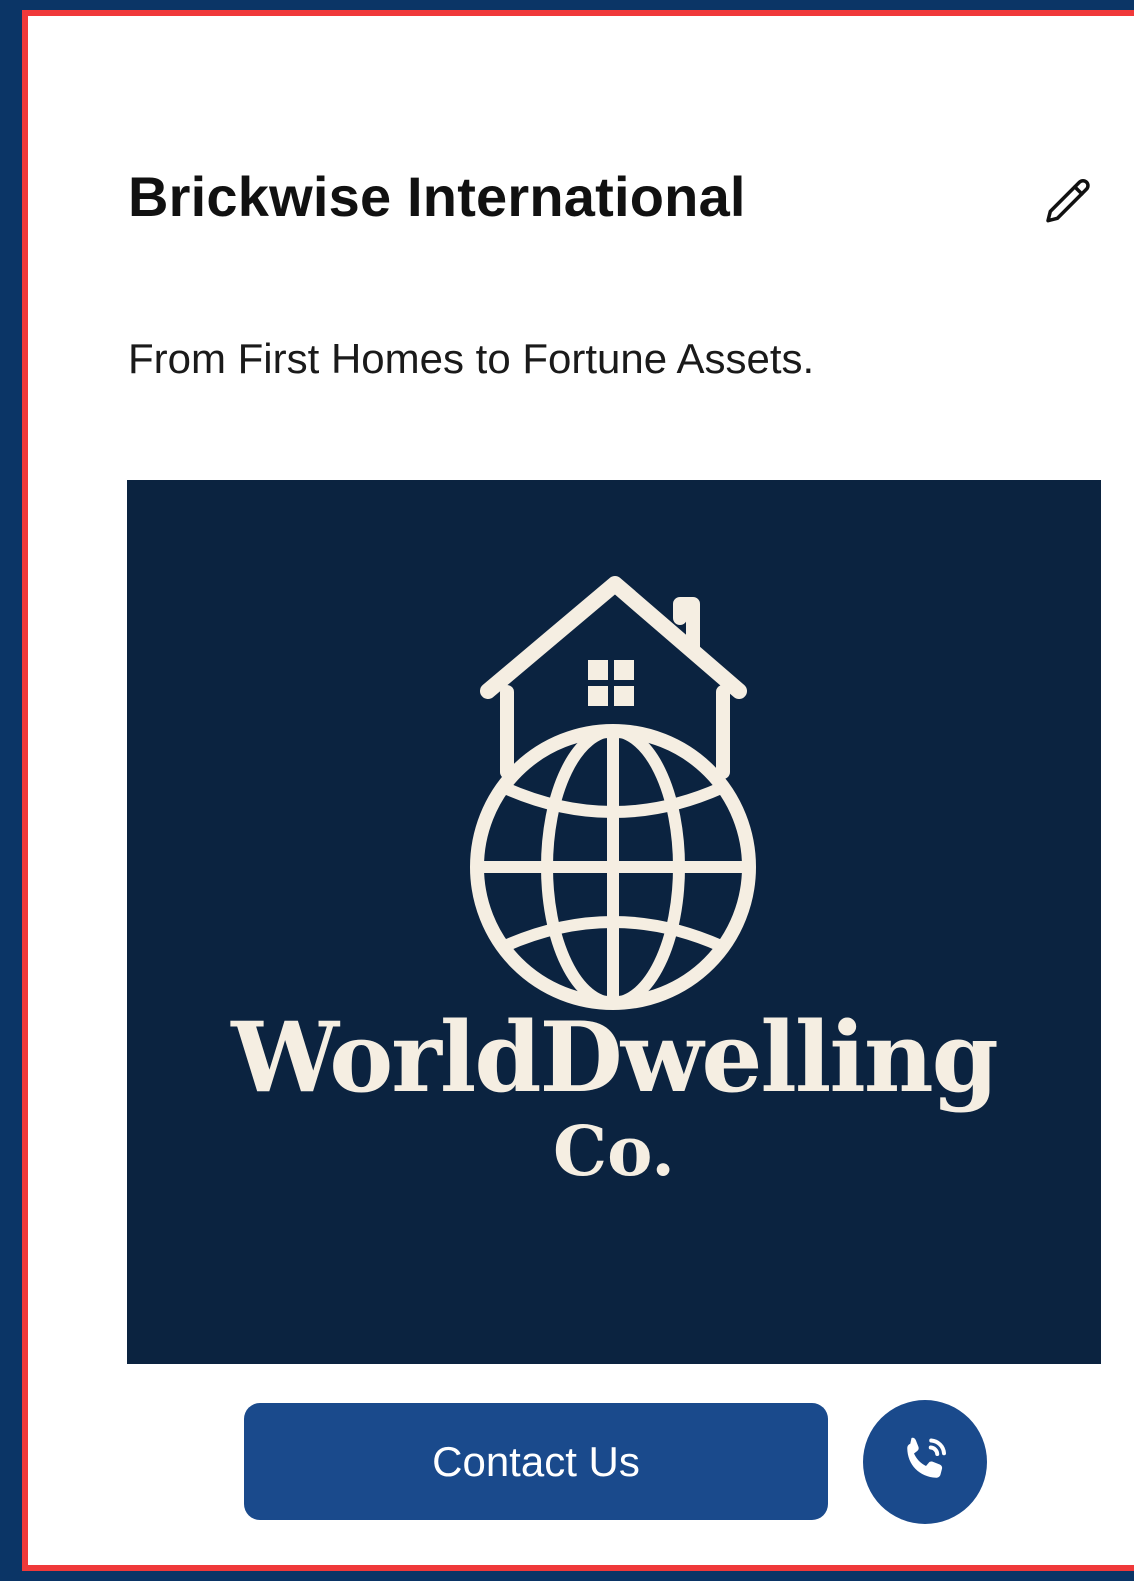  What do you see at coordinates (614, 1057) in the screenshot?
I see `logo-wordmark: WorldDwelling` at bounding box center [614, 1057].